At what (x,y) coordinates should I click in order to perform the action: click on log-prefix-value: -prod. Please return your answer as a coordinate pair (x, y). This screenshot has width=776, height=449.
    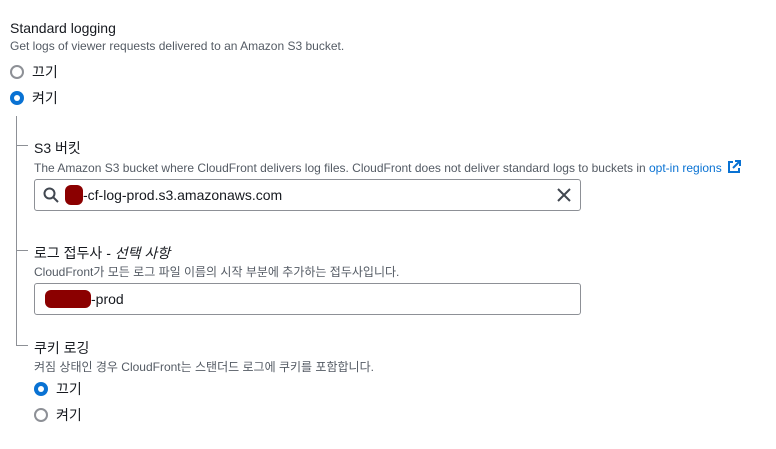
    Looking at the image, I should click on (107, 299).